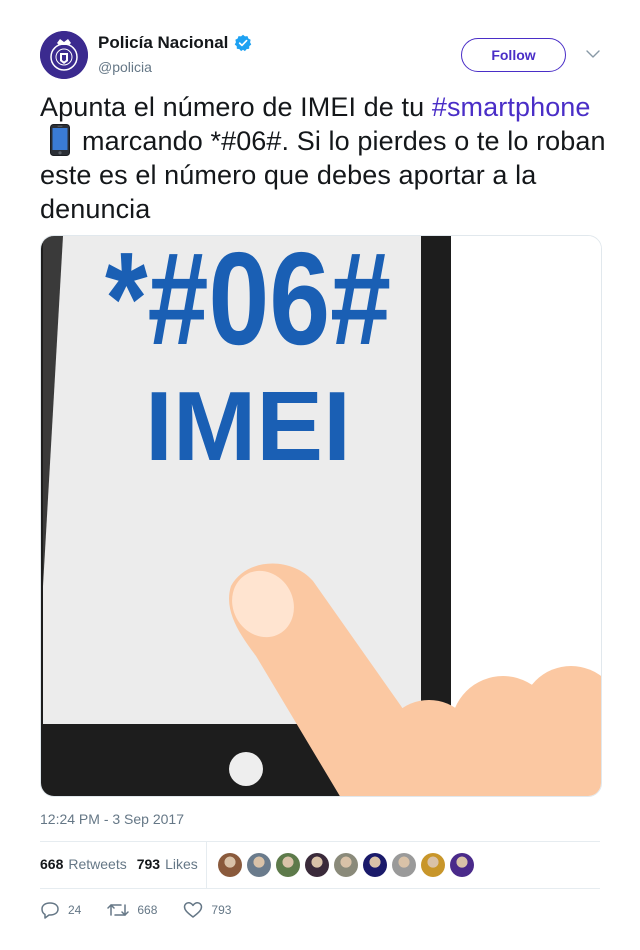 Image resolution: width=640 pixels, height=950 pixels. Describe the element at coordinates (60, 140) in the screenshot. I see `mobile-phone-icon` at that location.